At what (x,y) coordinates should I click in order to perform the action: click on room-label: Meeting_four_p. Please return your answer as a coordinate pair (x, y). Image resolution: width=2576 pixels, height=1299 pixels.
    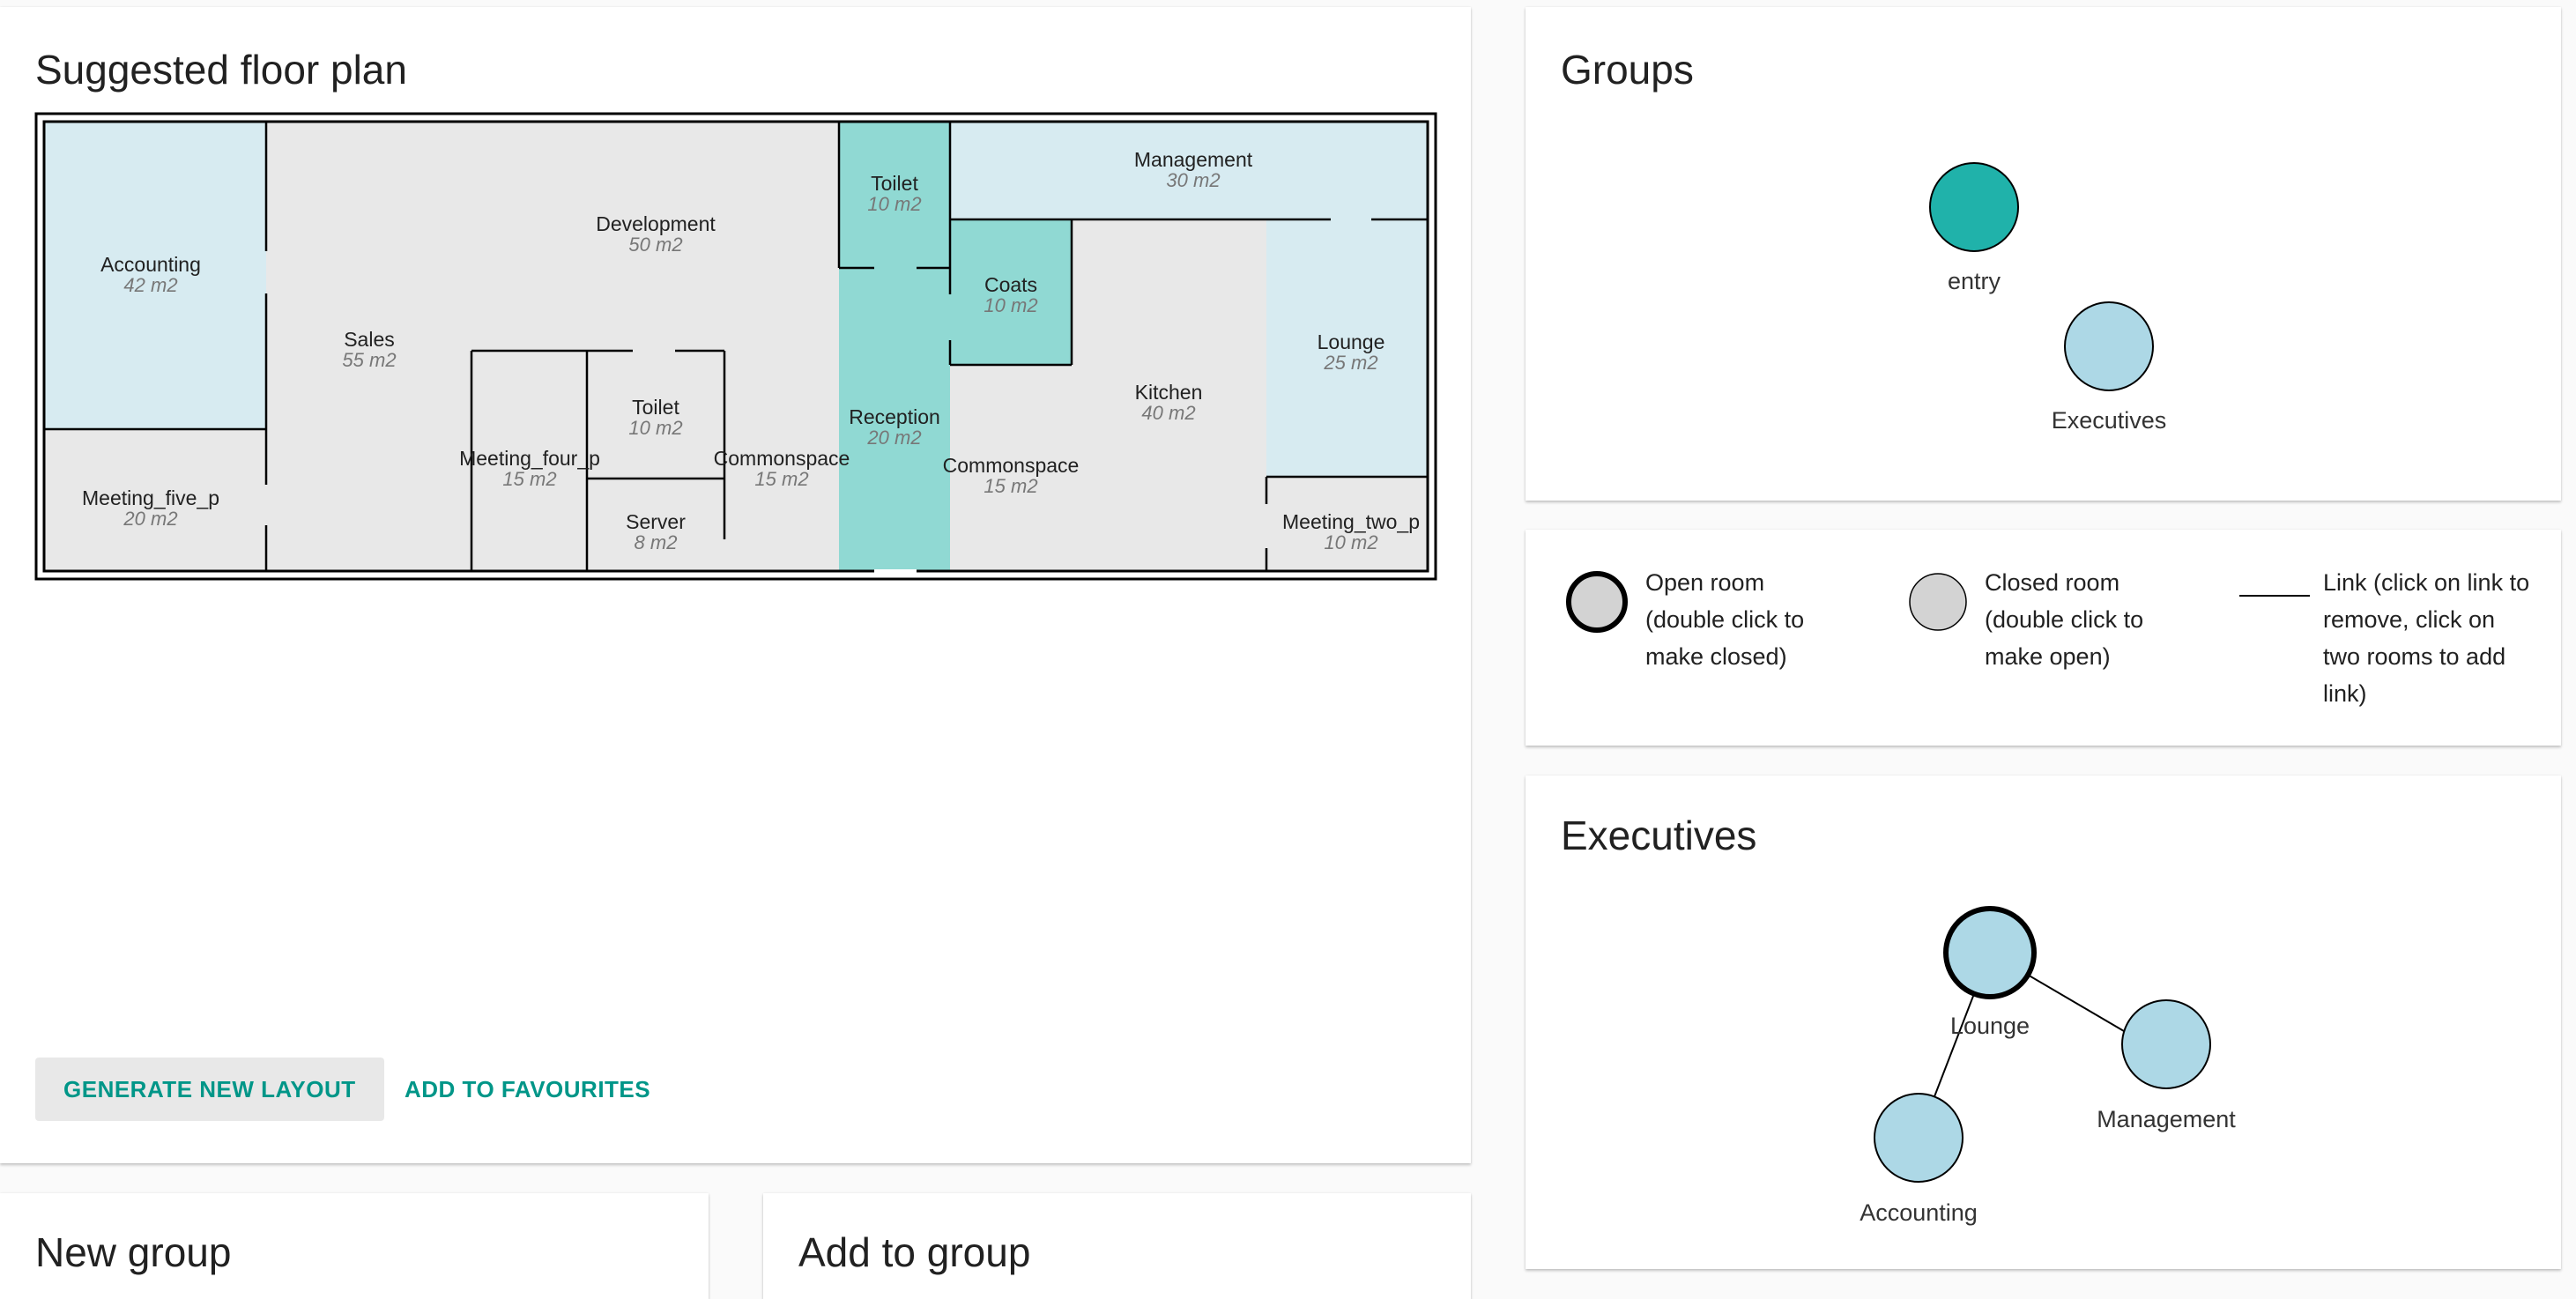
    Looking at the image, I should click on (529, 458).